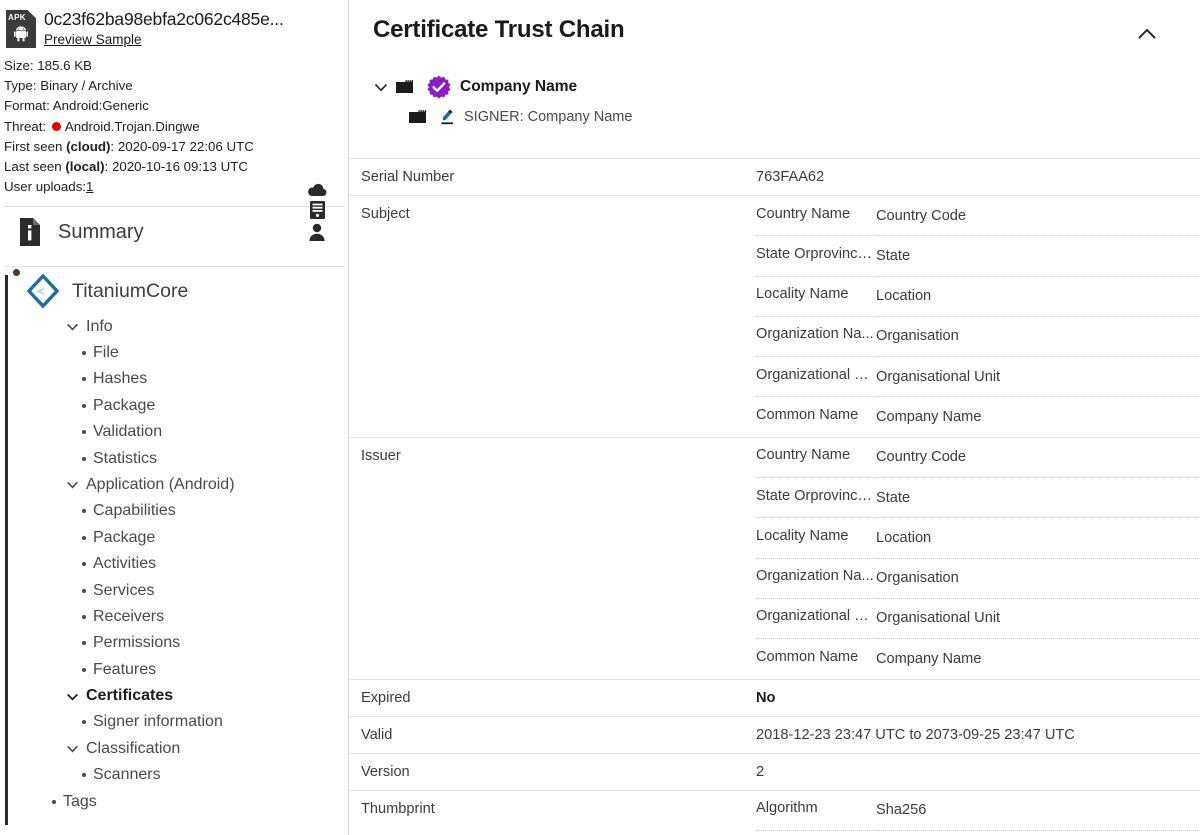 The width and height of the screenshot is (1200, 835). Describe the element at coordinates (1038, 256) in the screenshot. I see `sub-value: State` at that location.